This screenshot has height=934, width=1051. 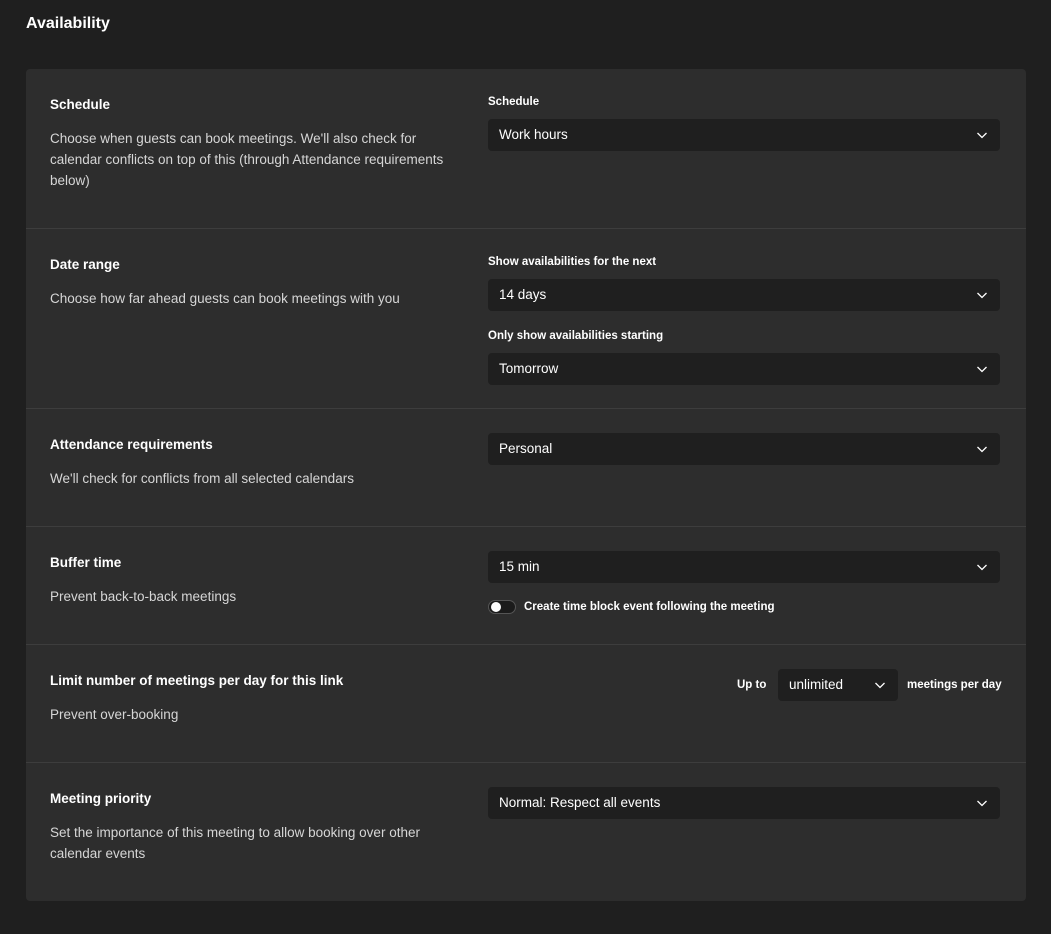 What do you see at coordinates (954, 685) in the screenshot?
I see `limit-suffix: meetings per day` at bounding box center [954, 685].